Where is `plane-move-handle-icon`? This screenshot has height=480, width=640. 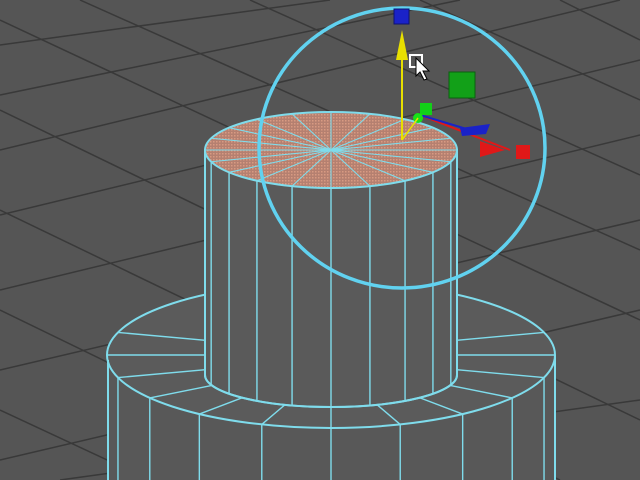 plane-move-handle-icon is located at coordinates (462, 85).